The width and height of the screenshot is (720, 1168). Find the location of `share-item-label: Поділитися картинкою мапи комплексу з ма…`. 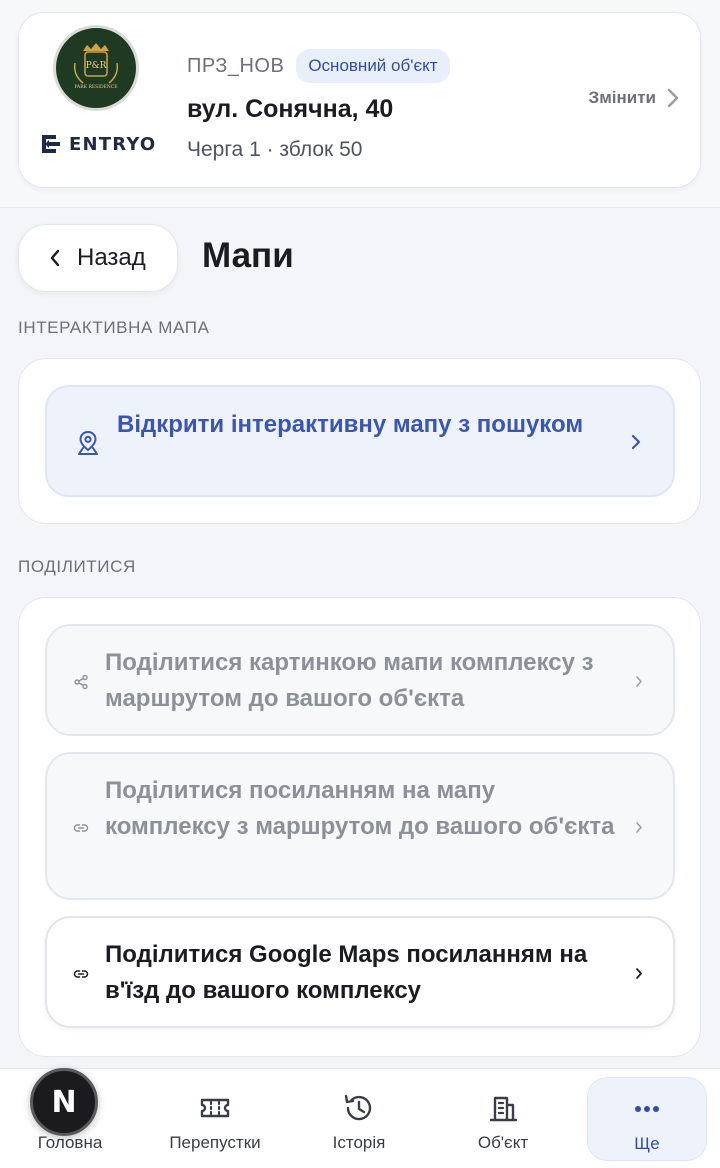

share-item-label: Поділитися картинкою мапи комплексу з ма… is located at coordinates (349, 680).